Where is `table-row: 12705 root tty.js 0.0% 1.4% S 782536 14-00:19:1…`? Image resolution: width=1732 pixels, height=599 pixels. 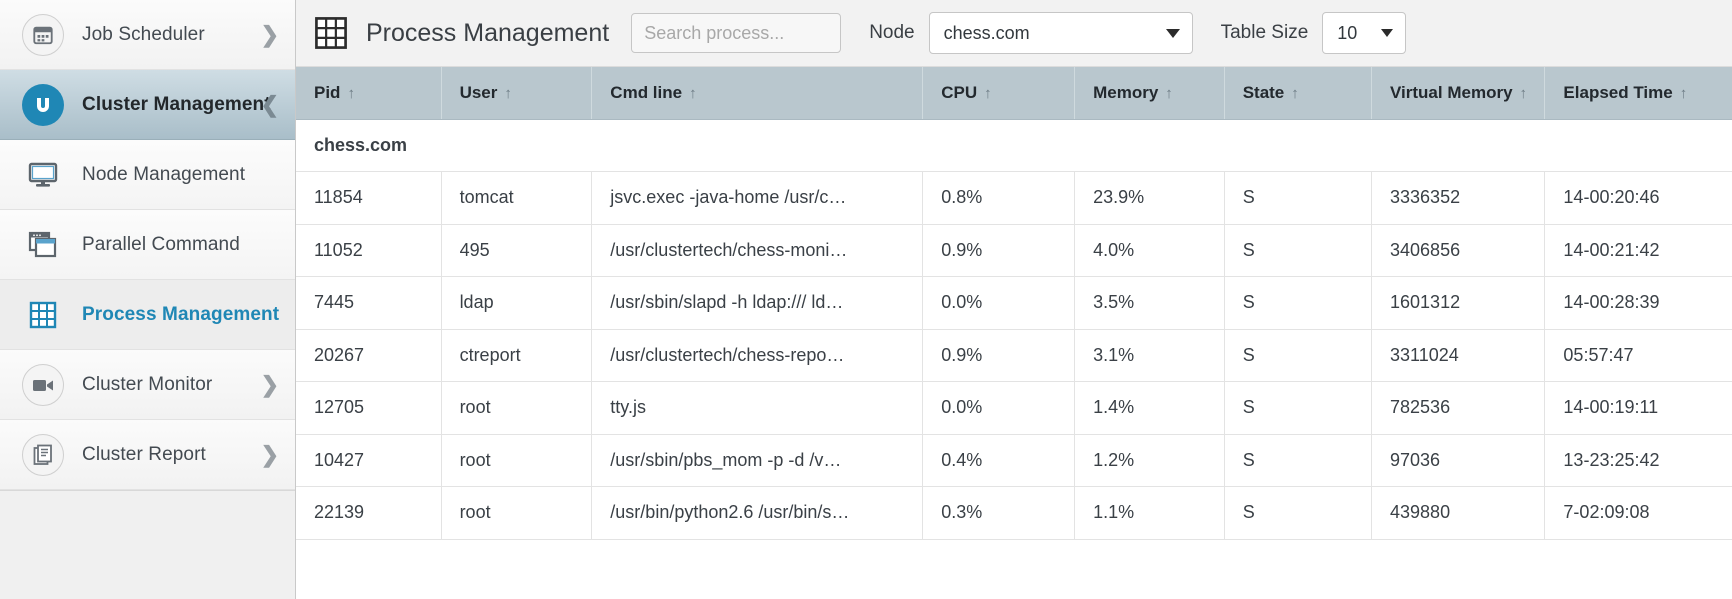
table-row: 12705 root tty.js 0.0% 1.4% S 782536 14-00:19:1… is located at coordinates (1014, 408).